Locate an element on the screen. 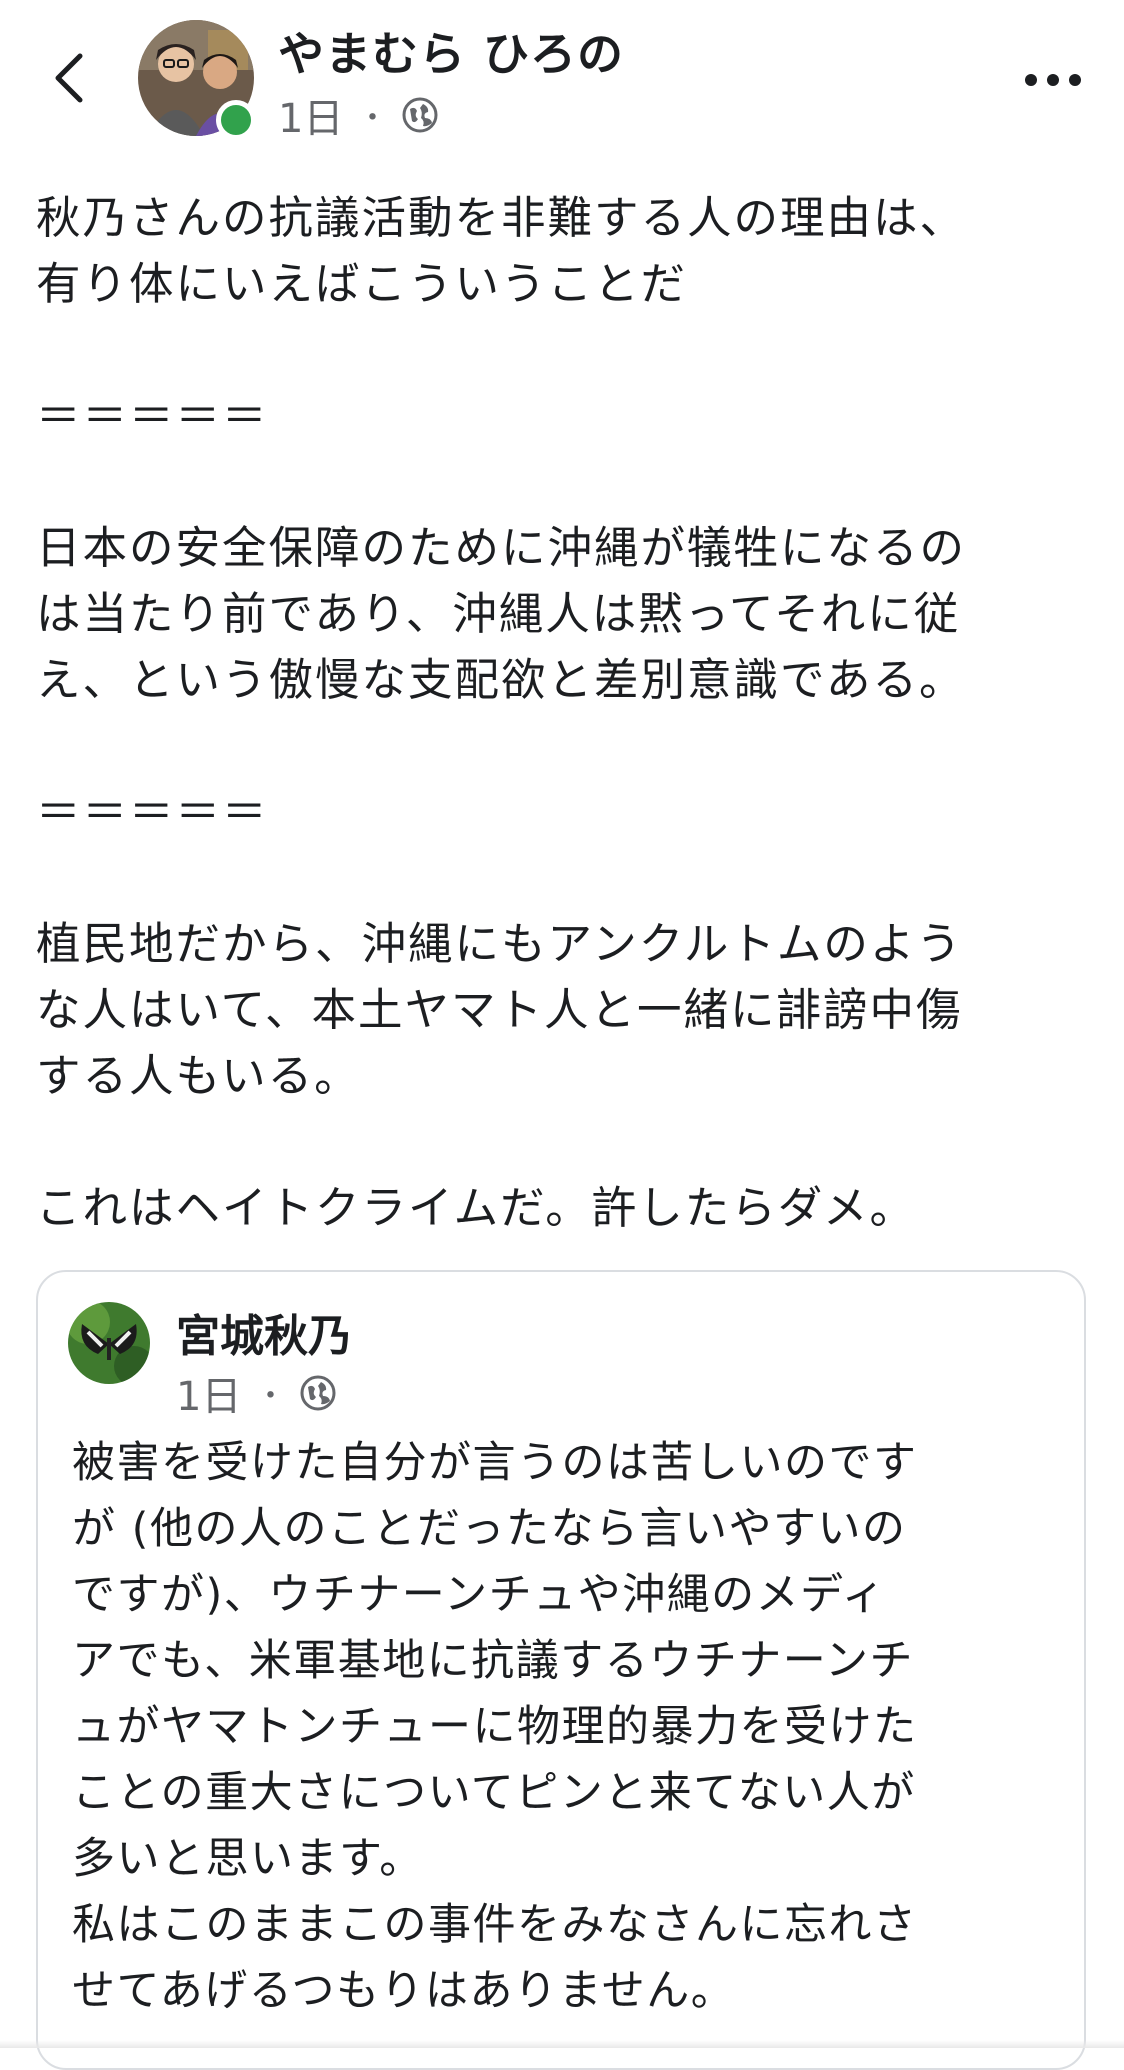 This screenshot has width=1124, height=2070. post-line: な人はいて、本土ヤマト人と一緒に誹謗中傷 is located at coordinates (499, 1010).